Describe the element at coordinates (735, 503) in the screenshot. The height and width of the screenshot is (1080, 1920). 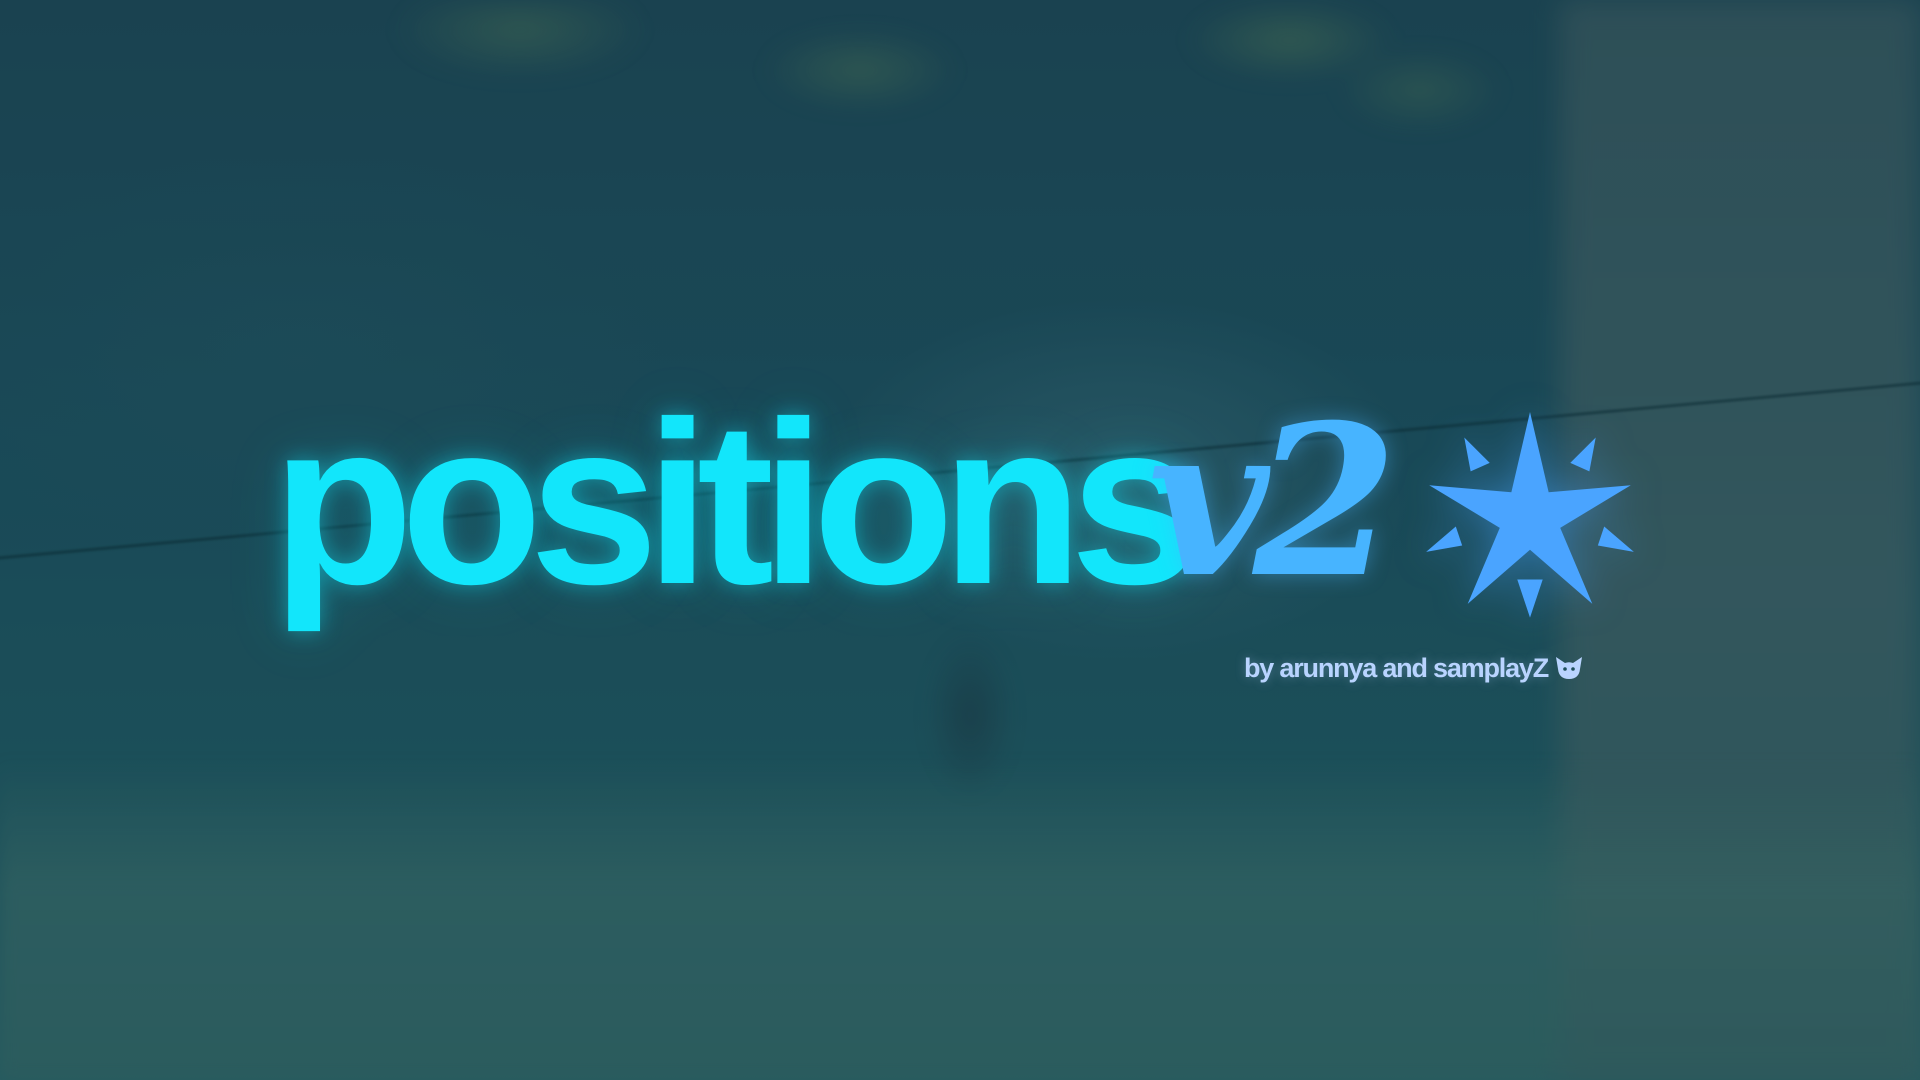
I see `title-word: positions` at that location.